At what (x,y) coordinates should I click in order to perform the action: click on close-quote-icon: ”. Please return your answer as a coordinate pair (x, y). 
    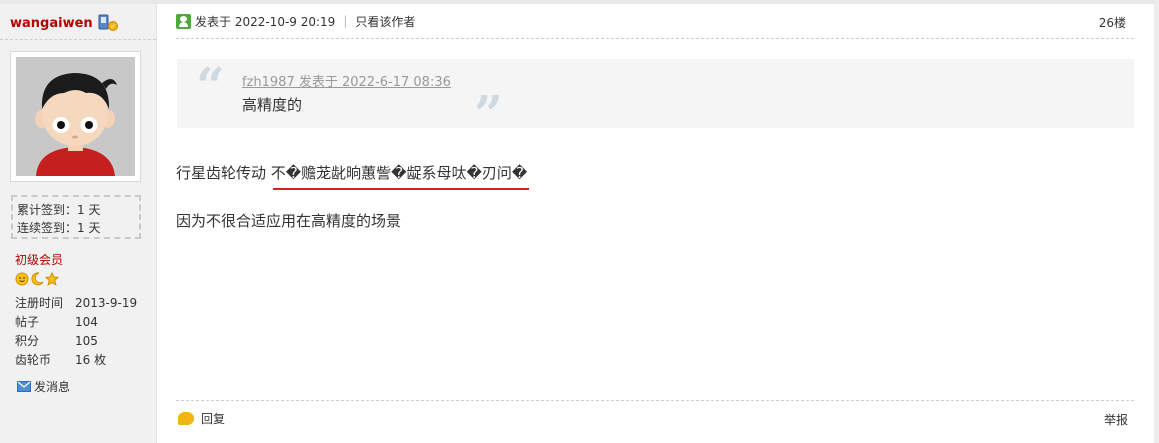
    Looking at the image, I should click on (488, 113).